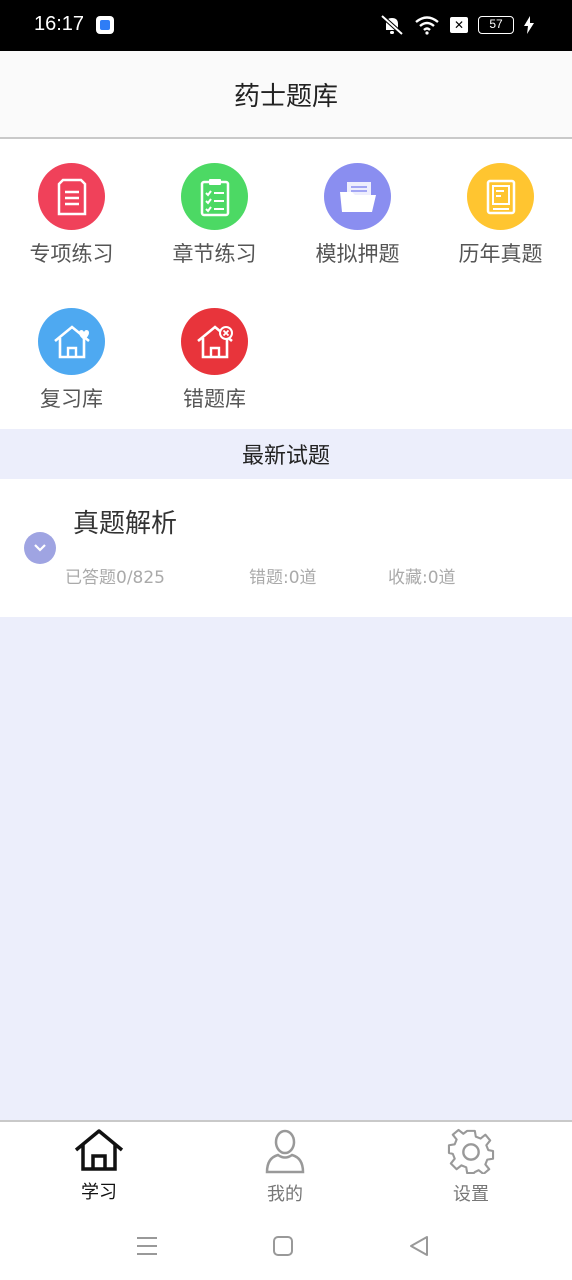 The image size is (572, 1280). I want to click on menu-item-special-practice: 专项练习, so click(71, 215).